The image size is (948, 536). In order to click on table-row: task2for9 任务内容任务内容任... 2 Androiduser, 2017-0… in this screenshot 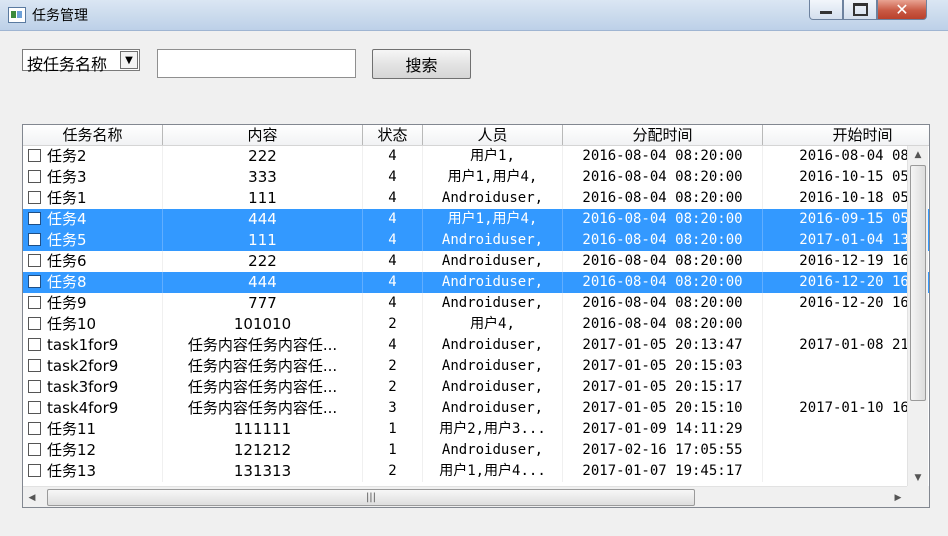, I will do `click(476, 366)`.